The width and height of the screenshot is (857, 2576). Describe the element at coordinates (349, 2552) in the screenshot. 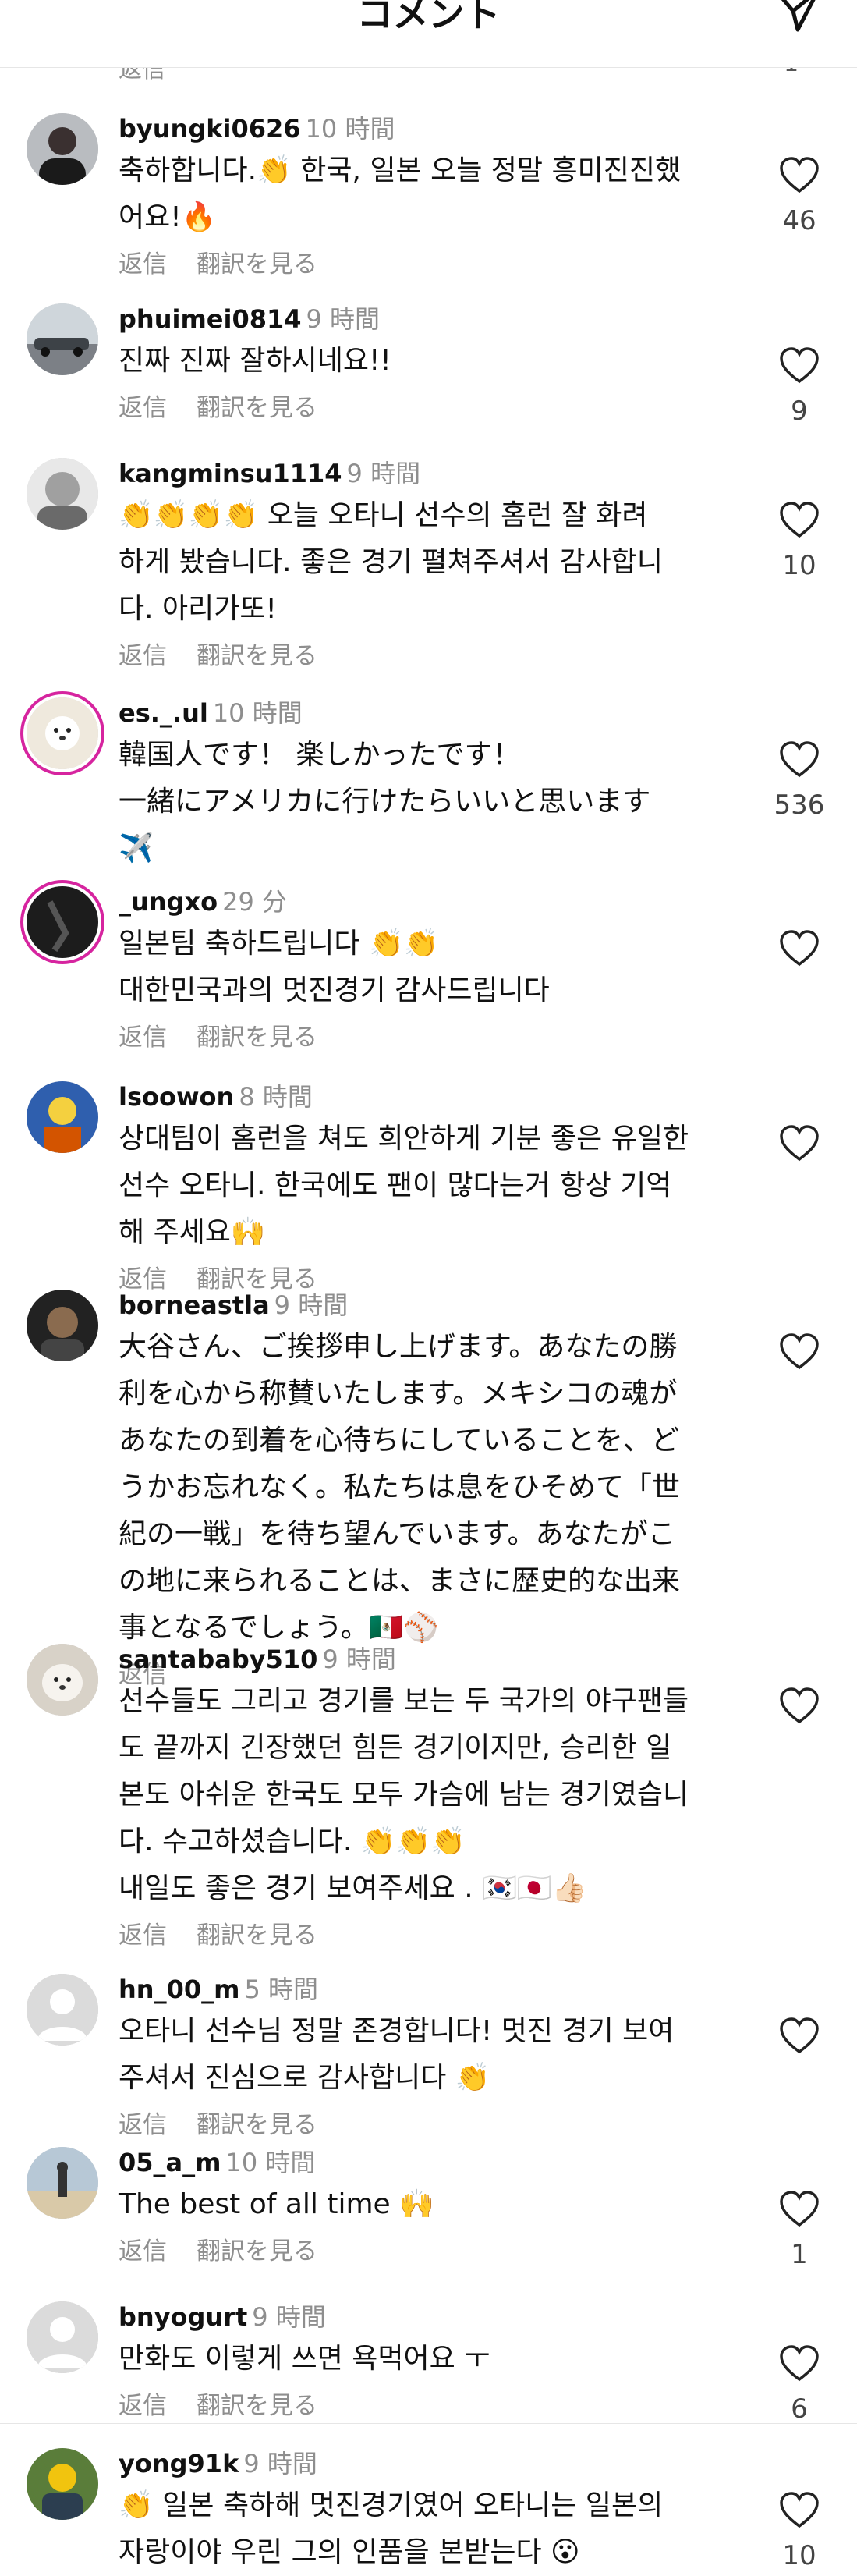

I see `comment-line: 자랑이야 우린 그의 인품을 본받는다 😮` at that location.